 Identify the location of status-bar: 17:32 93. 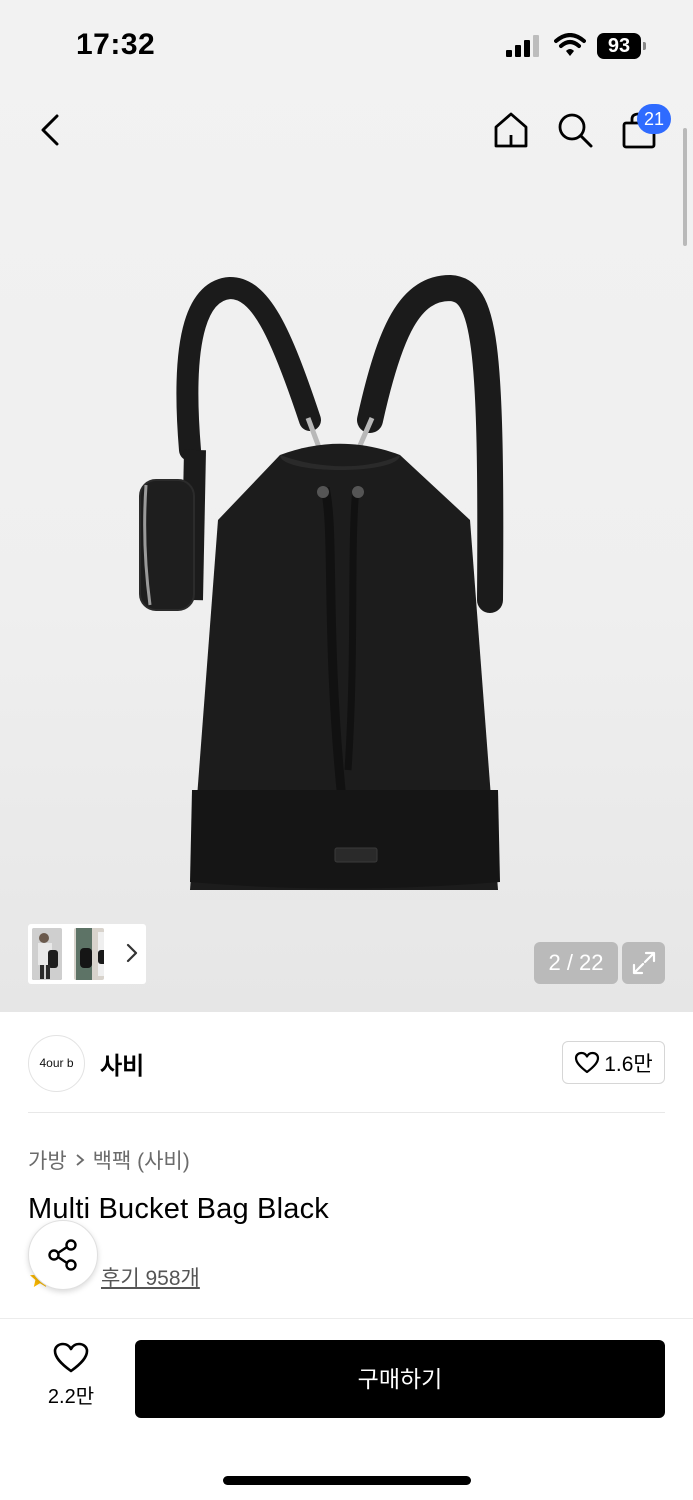
(346, 45).